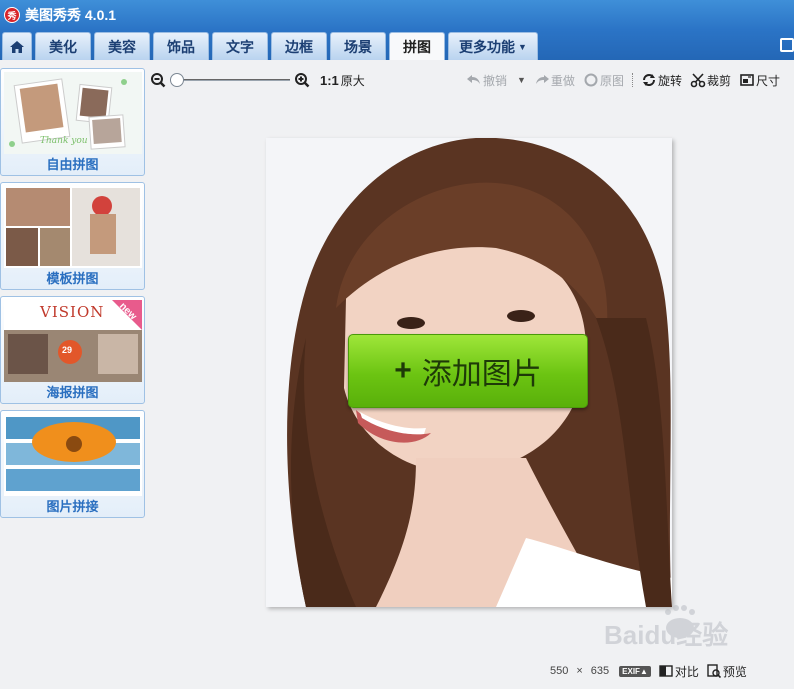  I want to click on tab-frame: 边框, so click(299, 46).